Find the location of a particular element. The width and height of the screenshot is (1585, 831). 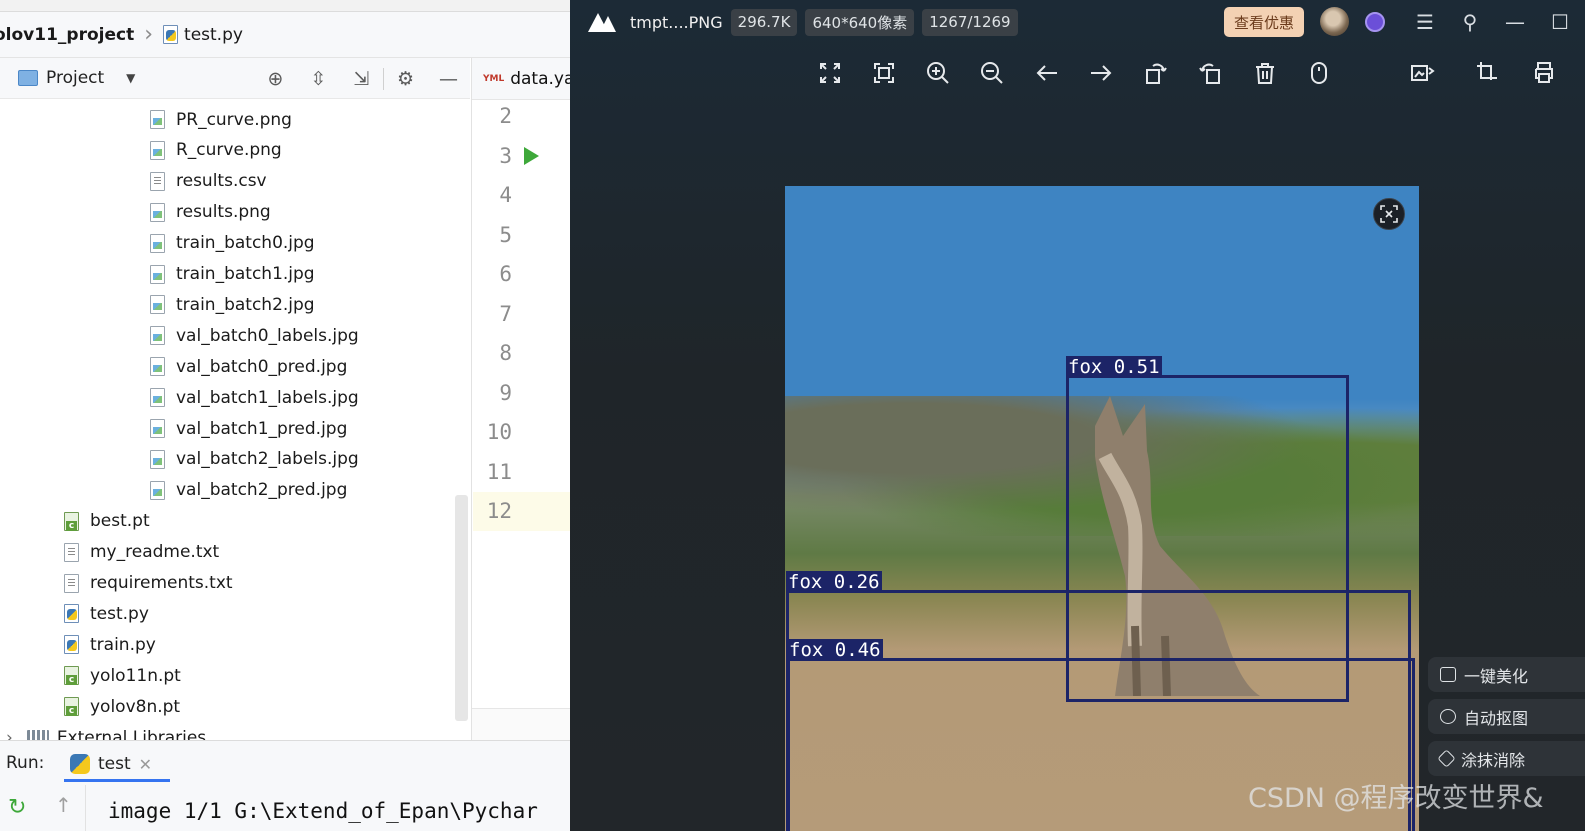

chevron-right-icon: › is located at coordinates (9, 734).